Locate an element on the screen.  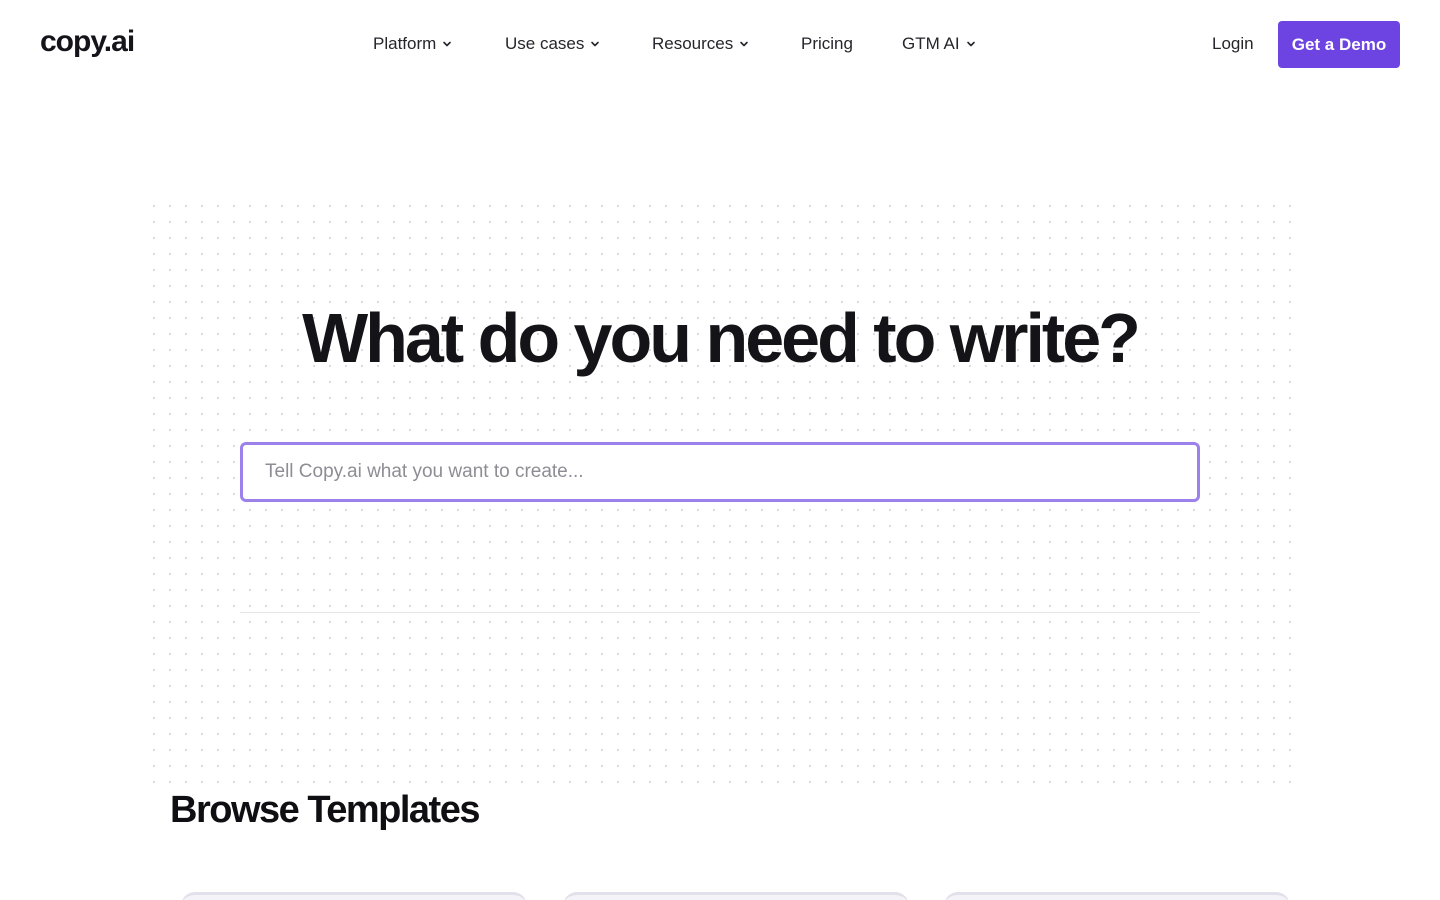
hero-title: What do you need to write? is located at coordinates (721, 338).